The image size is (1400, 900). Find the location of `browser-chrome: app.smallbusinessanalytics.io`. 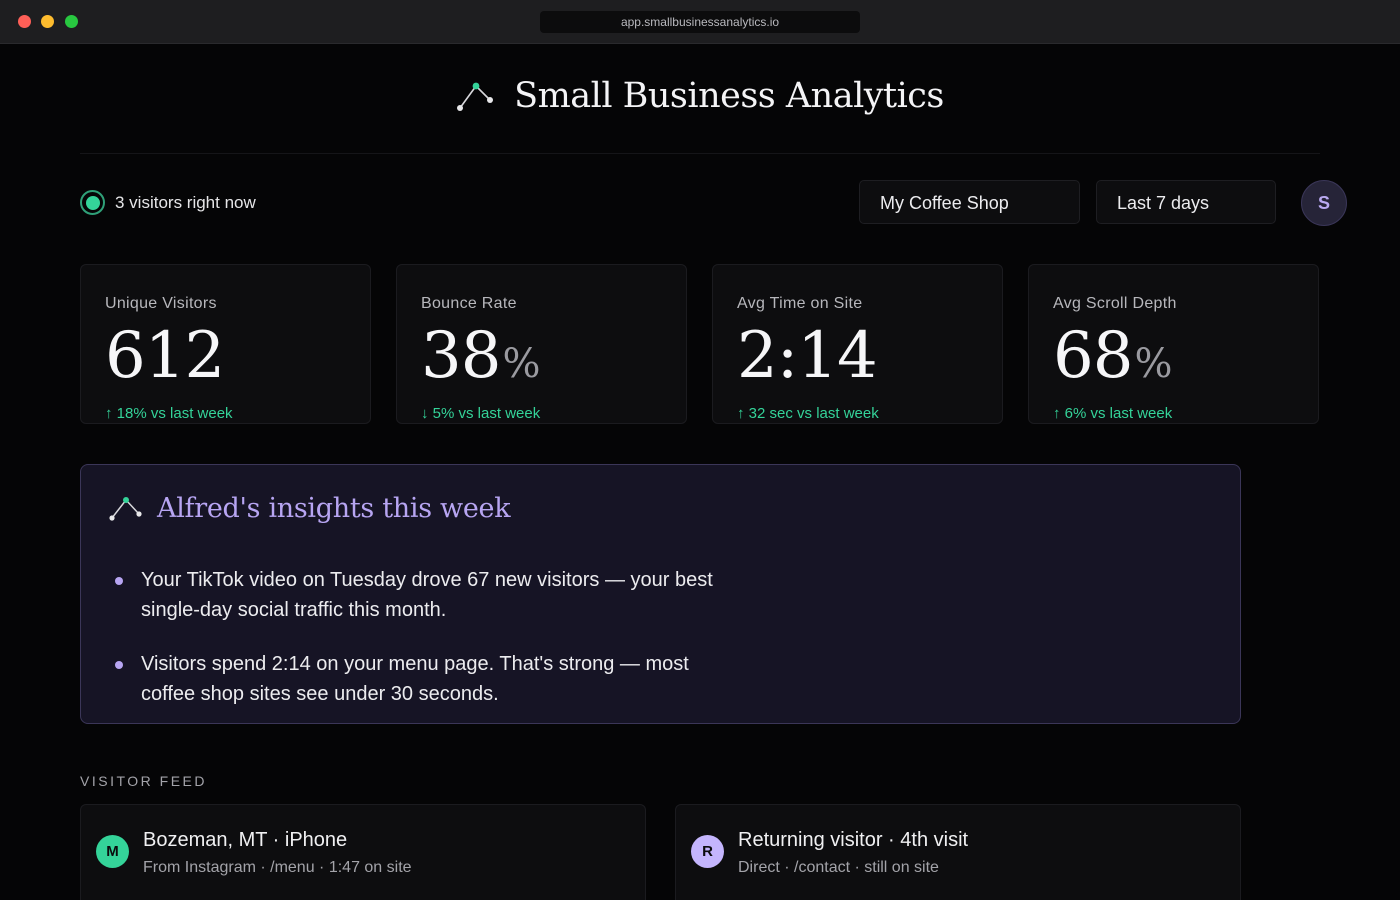

browser-chrome: app.smallbusinessanalytics.io is located at coordinates (700, 22).